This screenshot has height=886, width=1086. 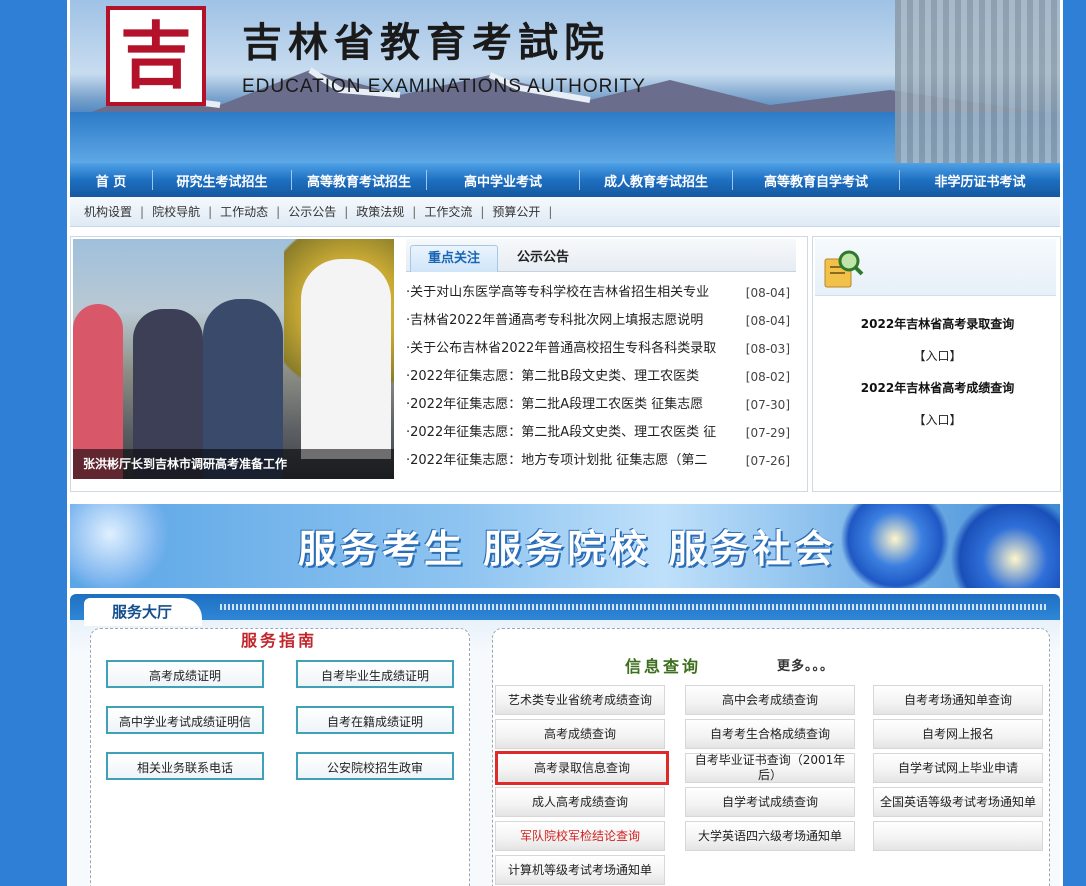 I want to click on admission-query-title: 2022年吉林省高考录取查询, so click(x=937, y=324).